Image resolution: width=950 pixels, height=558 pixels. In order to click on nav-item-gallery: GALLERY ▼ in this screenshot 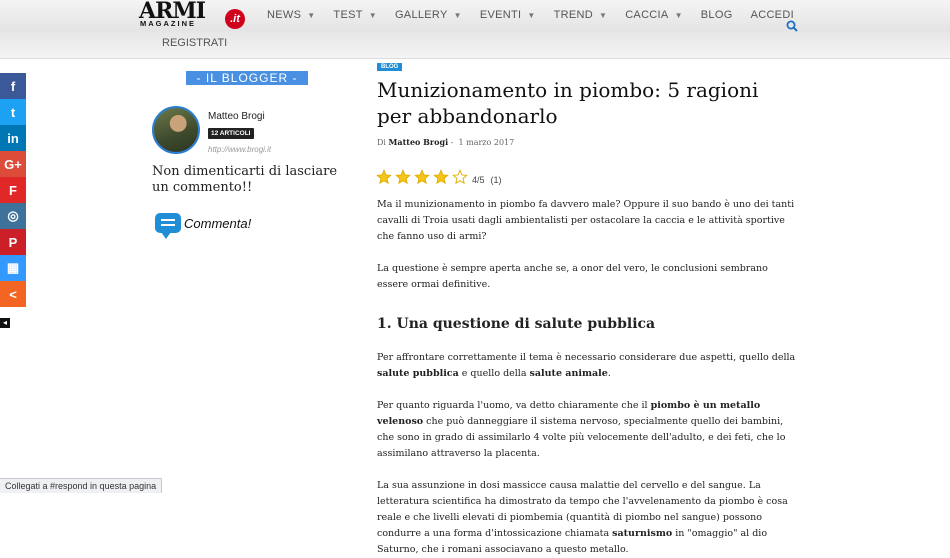, I will do `click(428, 15)`.